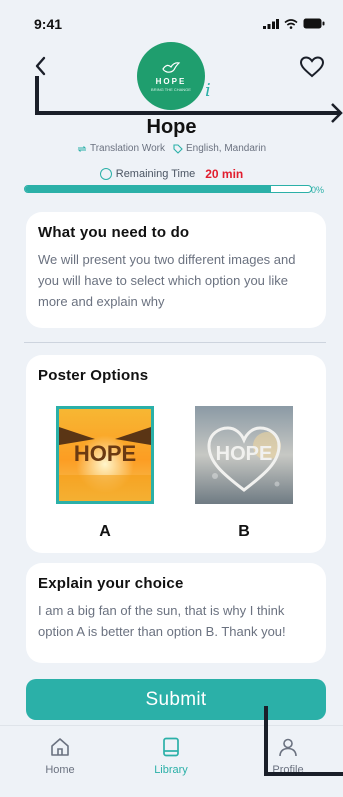 The image size is (343, 797). I want to click on info-icon: i, so click(208, 90).